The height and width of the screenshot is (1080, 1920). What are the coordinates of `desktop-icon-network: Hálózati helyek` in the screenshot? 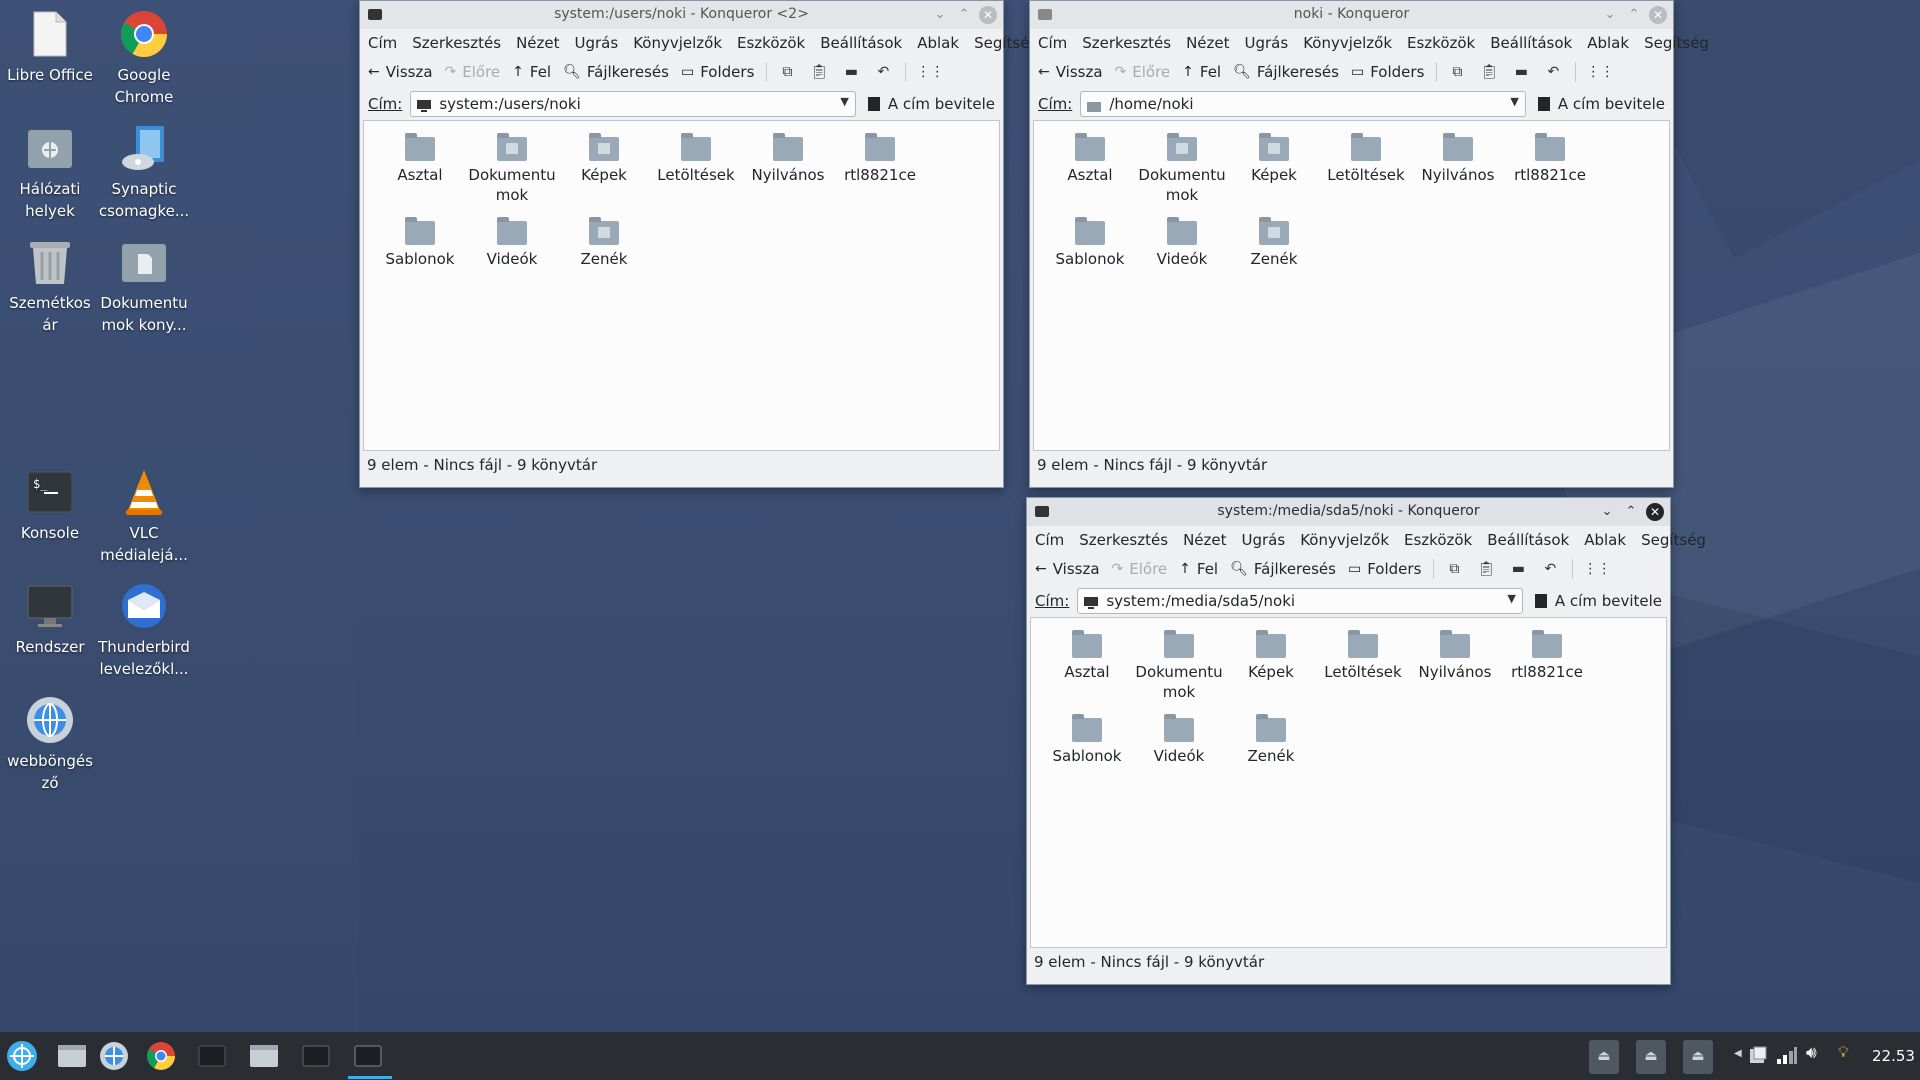 It's located at (50, 172).